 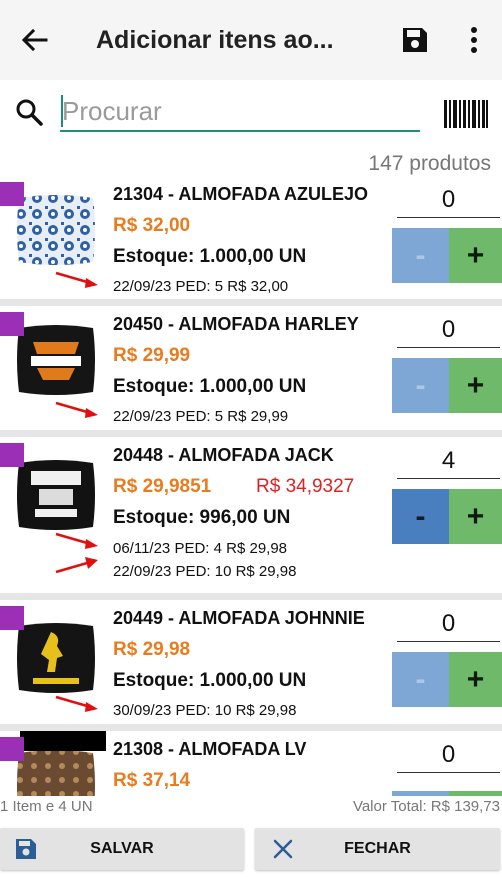 What do you see at coordinates (152, 780) in the screenshot?
I see `product-price: R$ 37,14` at bounding box center [152, 780].